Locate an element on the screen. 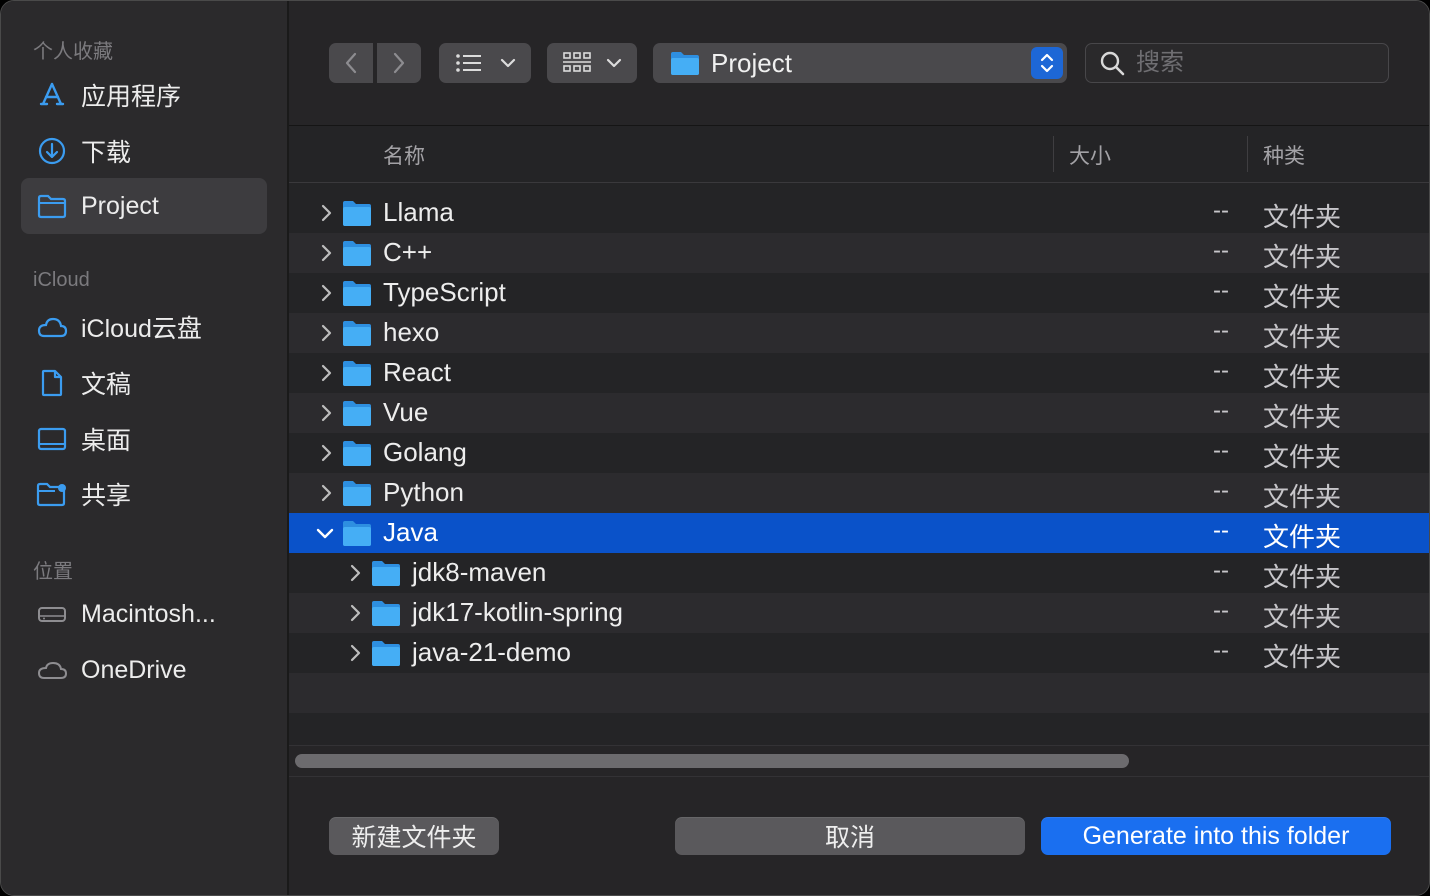  file-name: Java is located at coordinates (410, 532).